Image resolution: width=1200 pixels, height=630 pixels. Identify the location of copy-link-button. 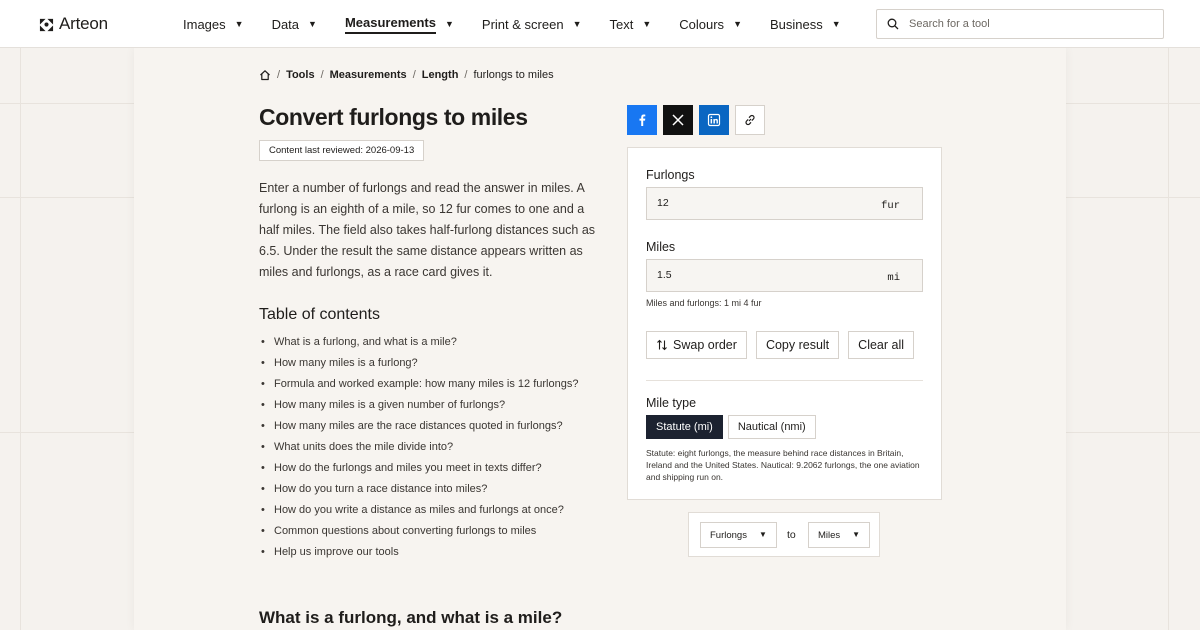
(750, 120).